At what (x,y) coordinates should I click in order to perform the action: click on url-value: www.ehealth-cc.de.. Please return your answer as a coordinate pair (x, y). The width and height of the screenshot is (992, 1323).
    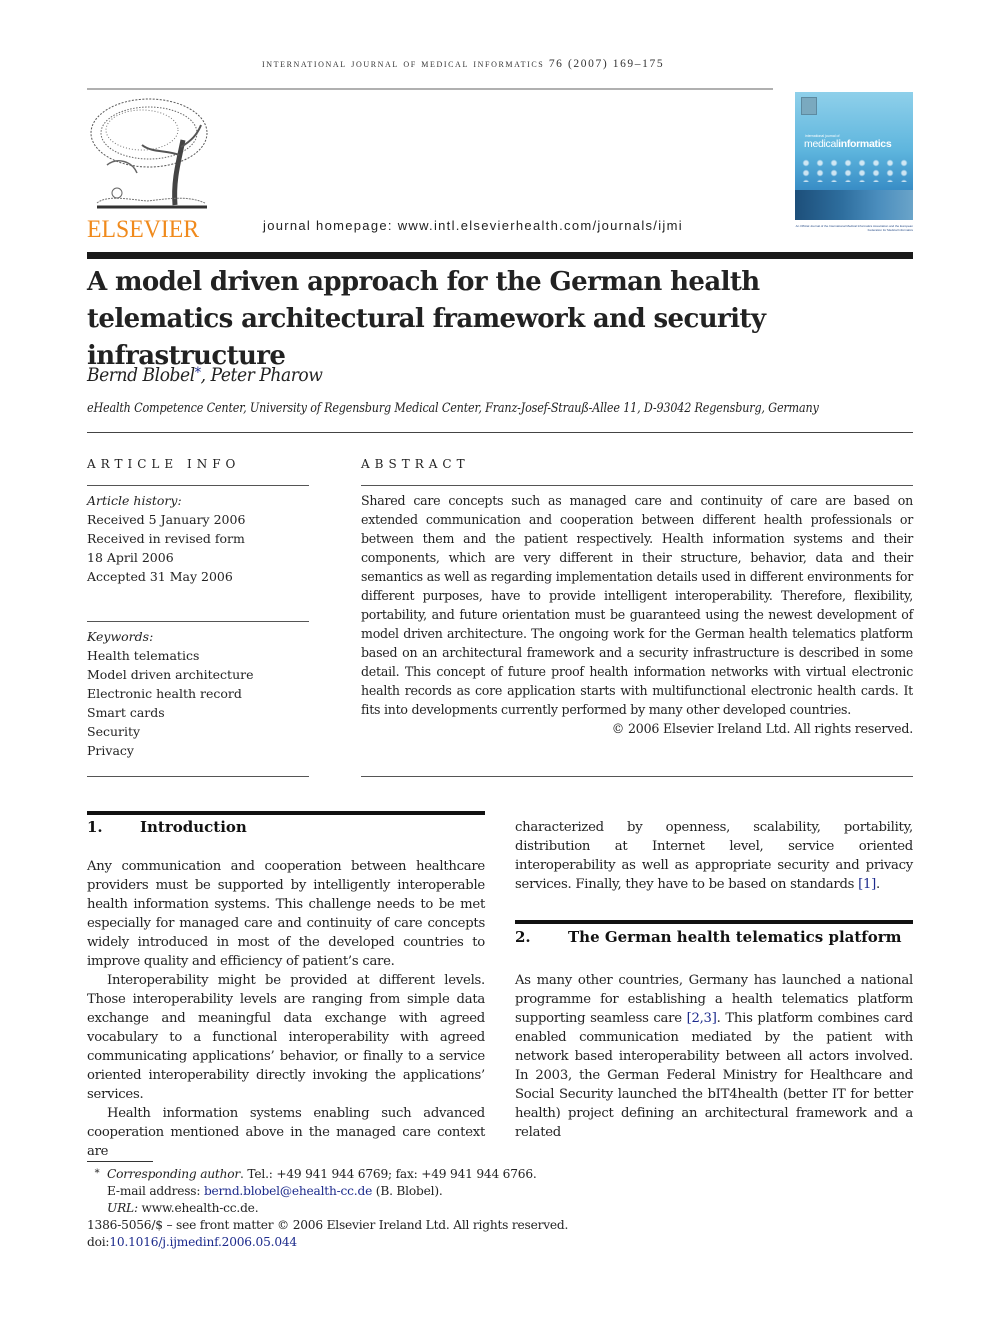
    Looking at the image, I should click on (198, 1208).